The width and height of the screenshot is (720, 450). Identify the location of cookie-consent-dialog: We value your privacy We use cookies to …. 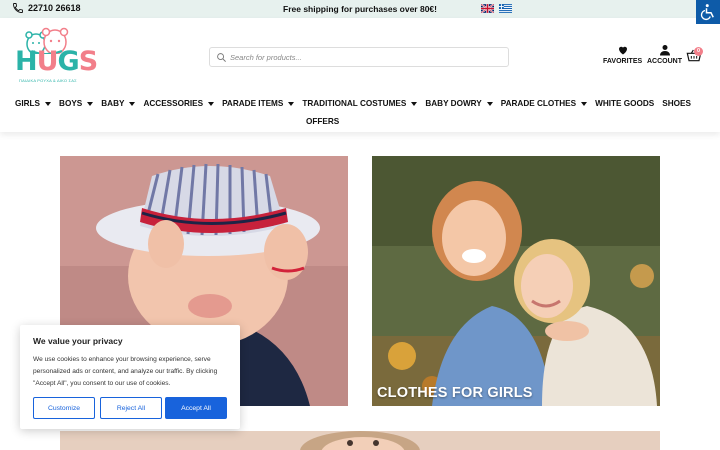
(130, 377).